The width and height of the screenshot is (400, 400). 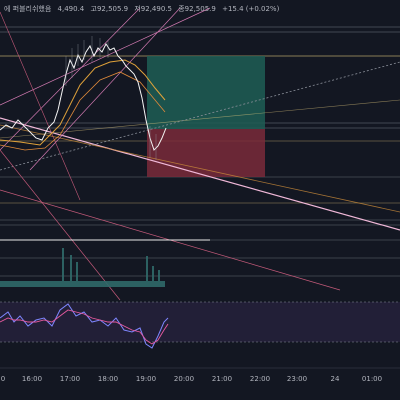 What do you see at coordinates (146, 379) in the screenshot?
I see `time-tick: 19:00` at bounding box center [146, 379].